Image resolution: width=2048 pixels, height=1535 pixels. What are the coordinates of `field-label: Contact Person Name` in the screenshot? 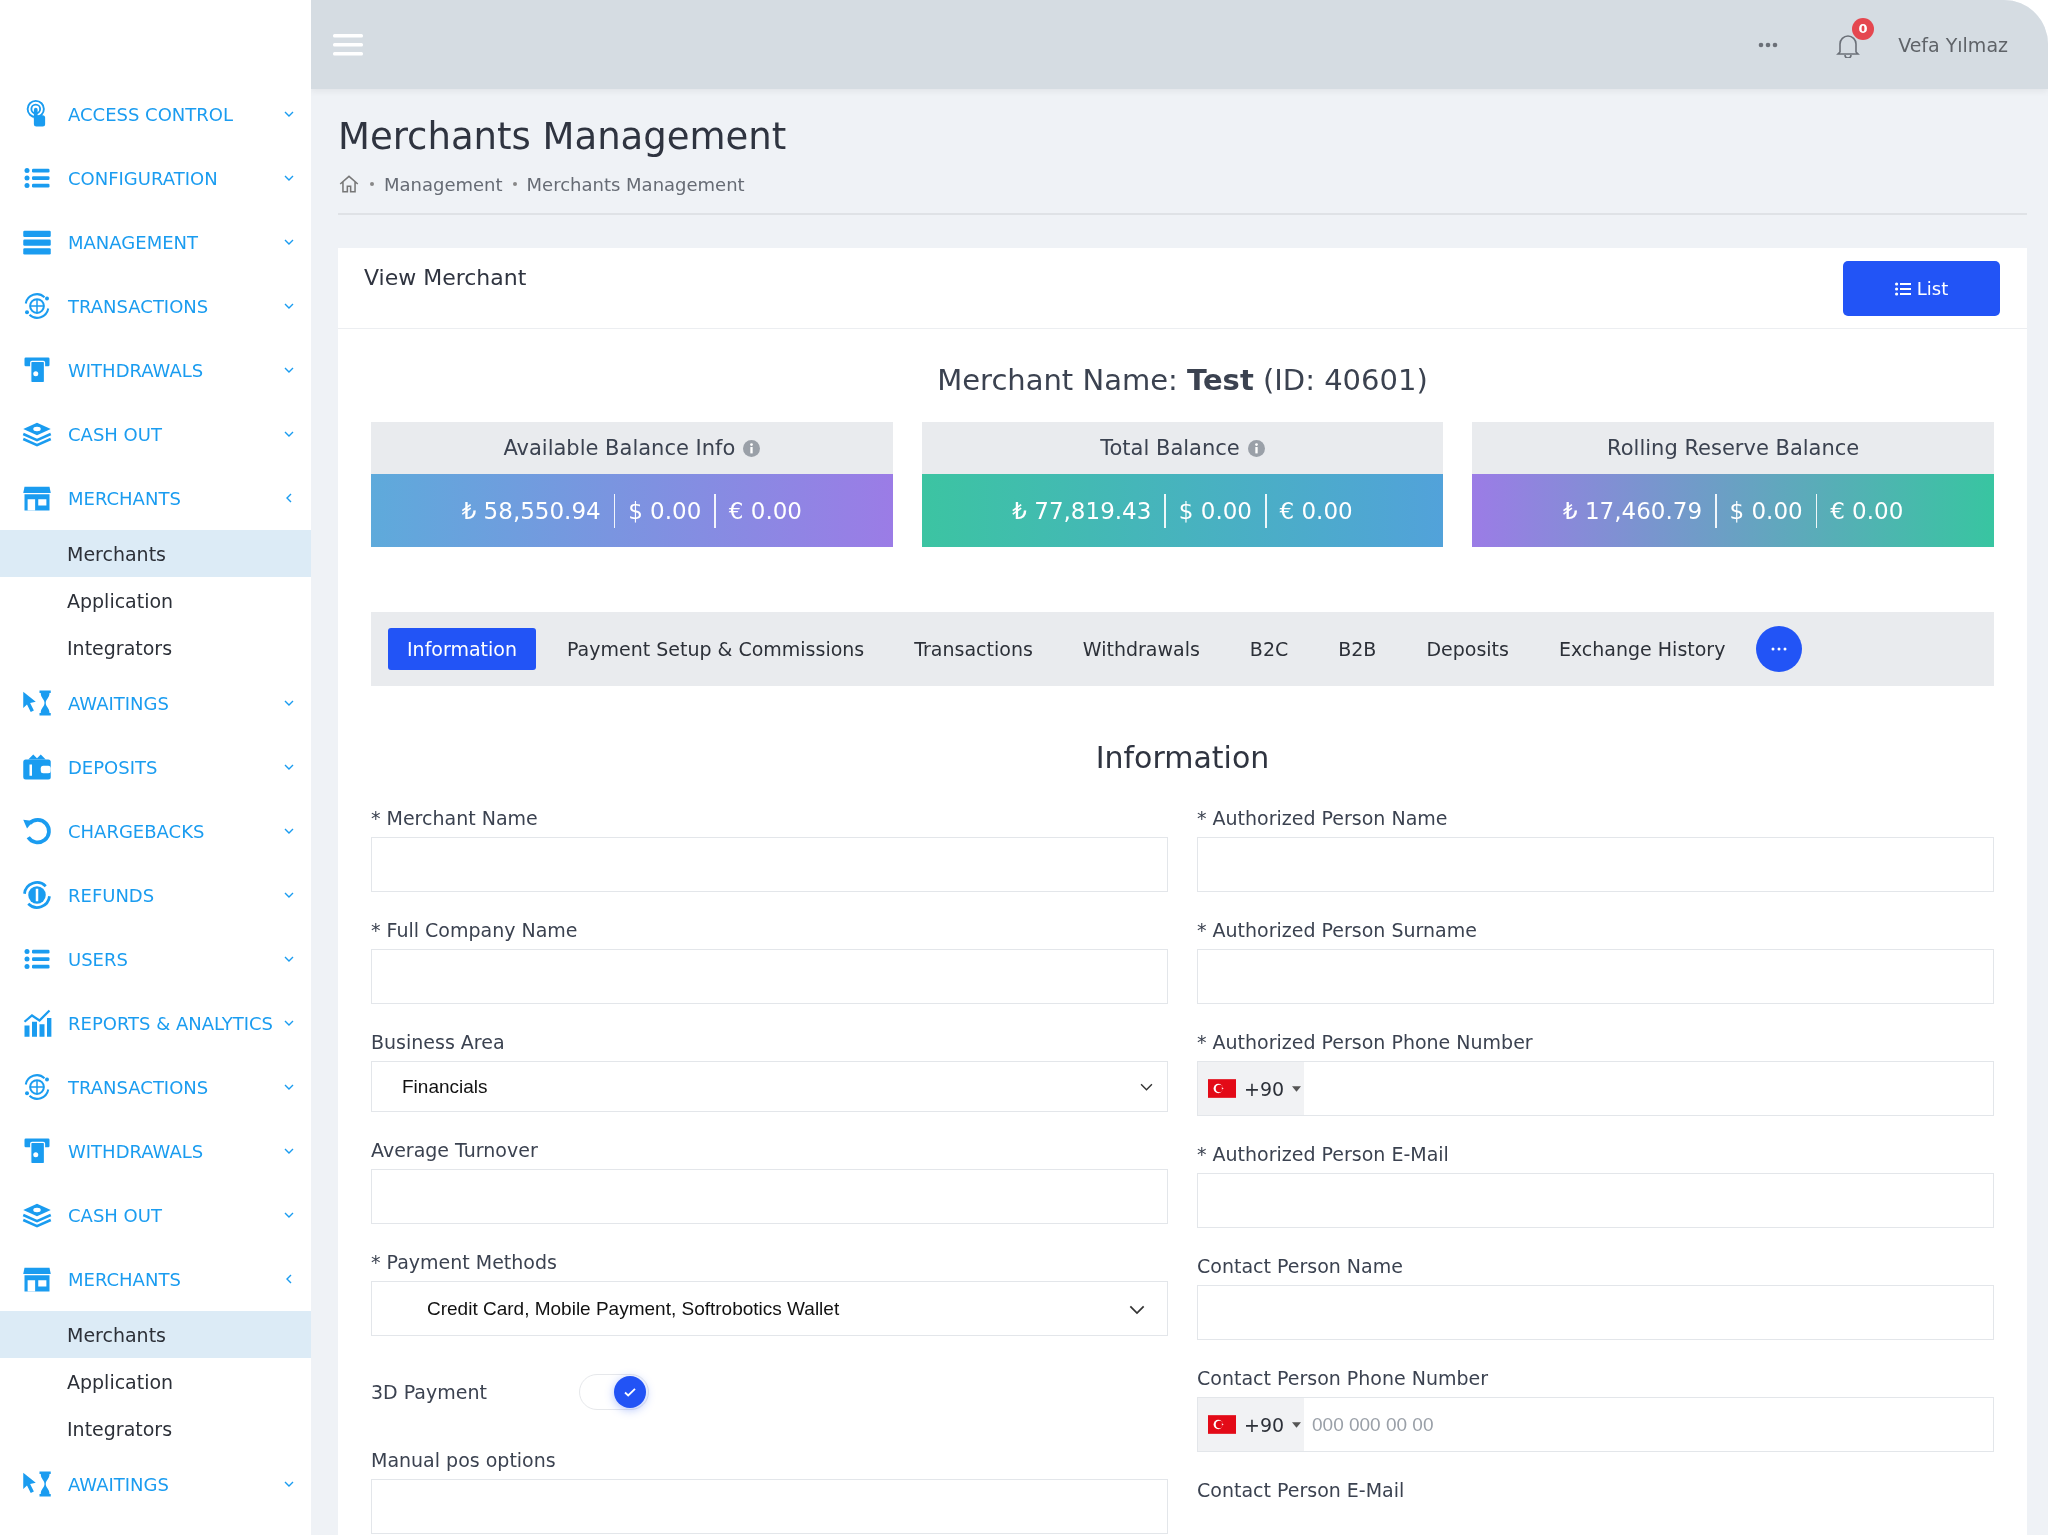 It's located at (1300, 1266).